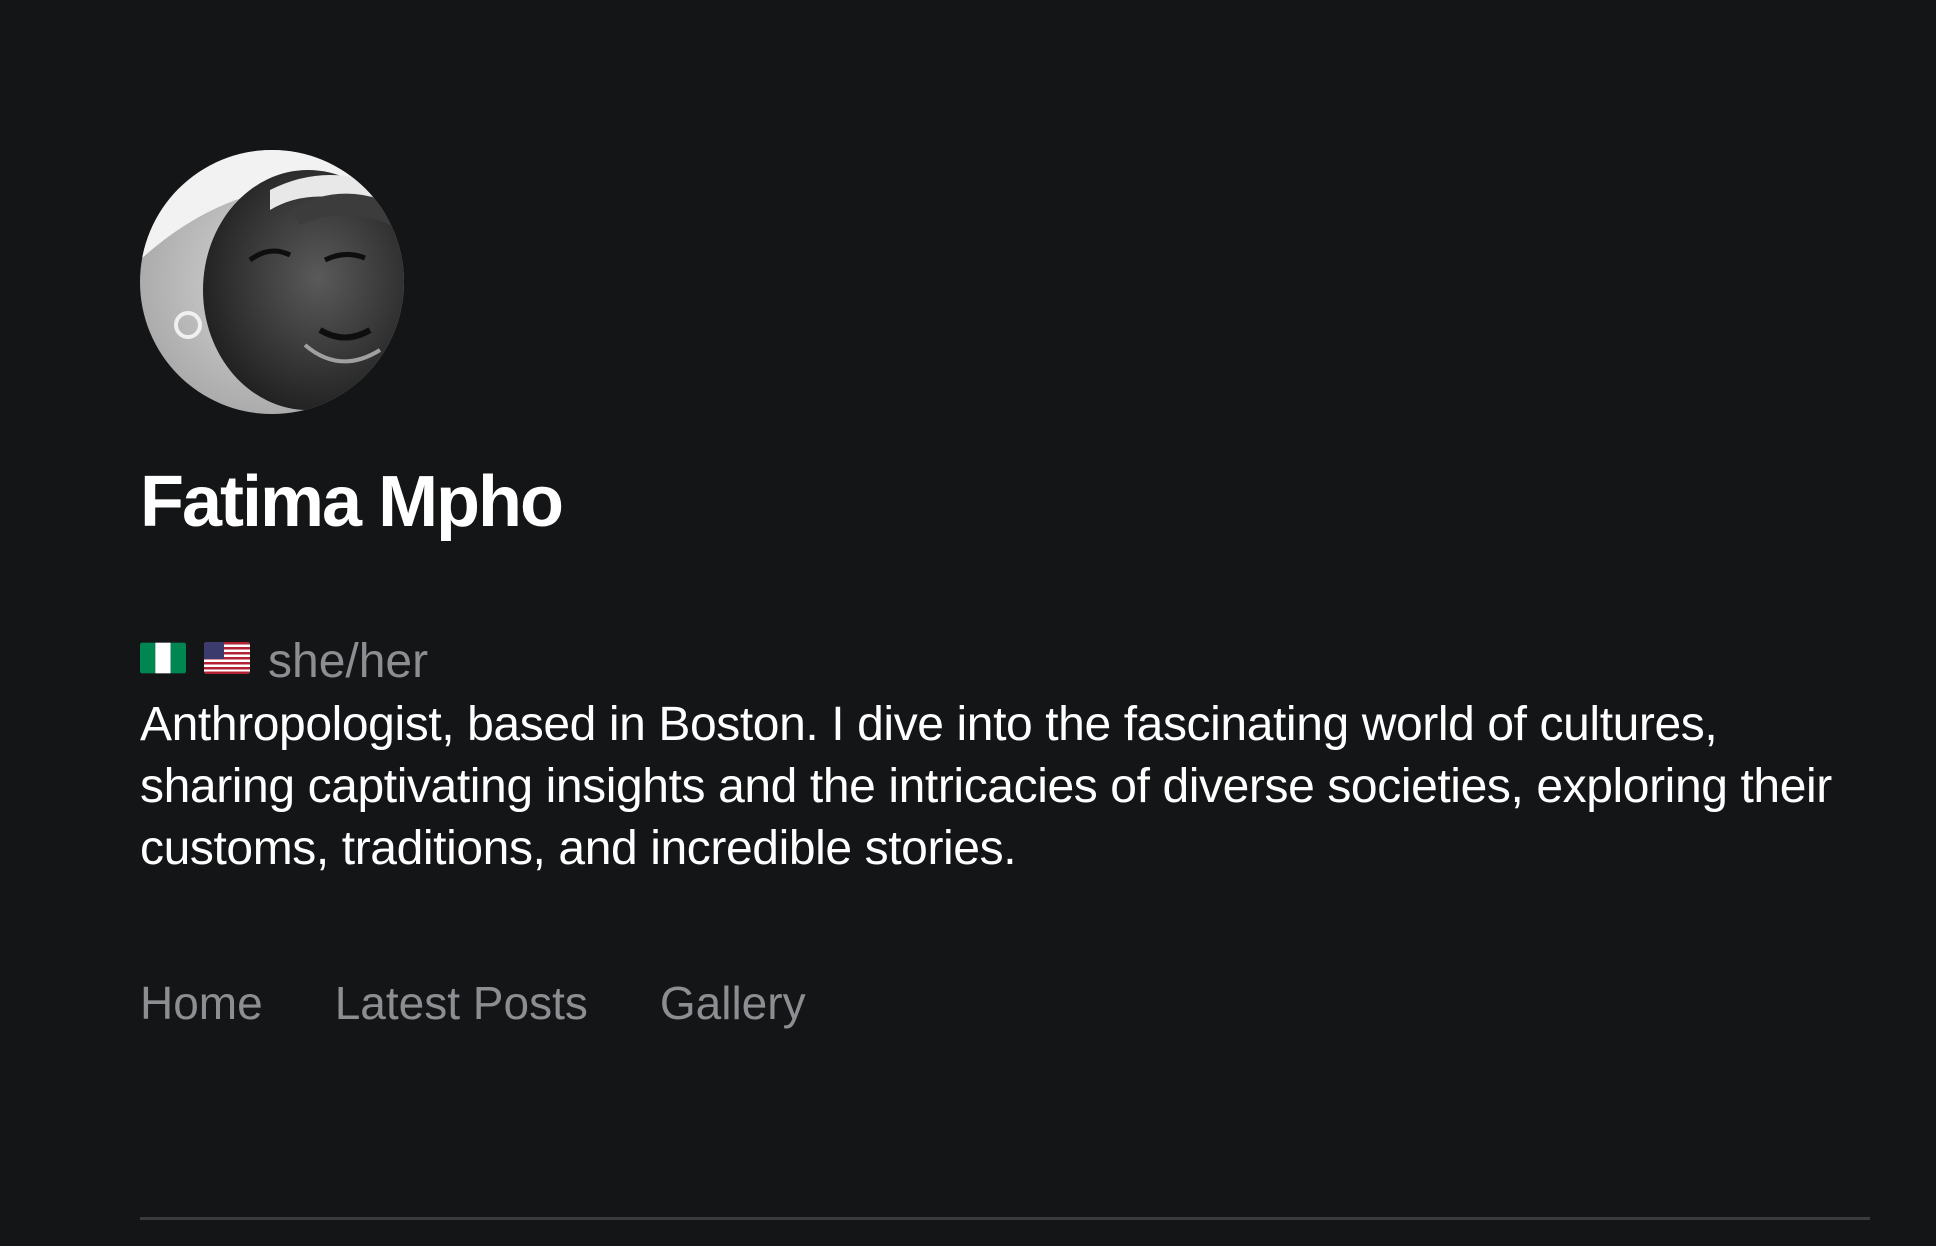  Describe the element at coordinates (163, 658) in the screenshot. I see `nigeria-flag-icon` at that location.